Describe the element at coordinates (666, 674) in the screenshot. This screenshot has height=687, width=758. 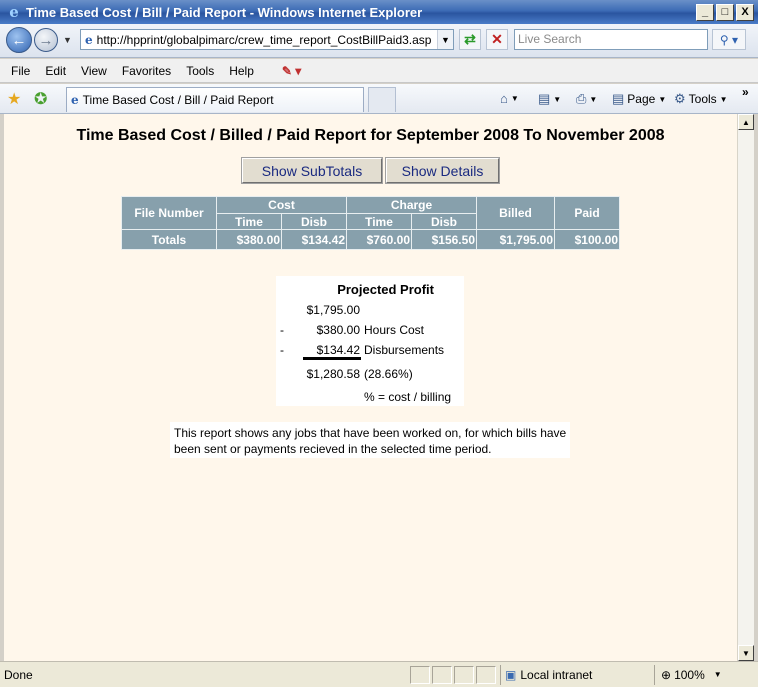
I see `zoom-icon: ⊕` at that location.